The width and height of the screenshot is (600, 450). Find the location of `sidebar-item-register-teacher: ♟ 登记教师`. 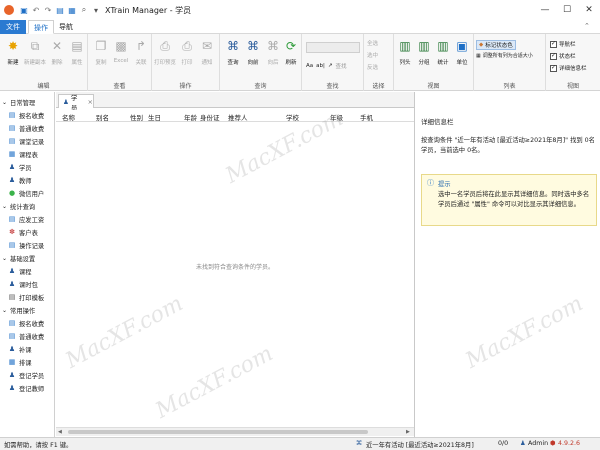

sidebar-item-register-teacher: ♟ 登记教师 is located at coordinates (27, 388).